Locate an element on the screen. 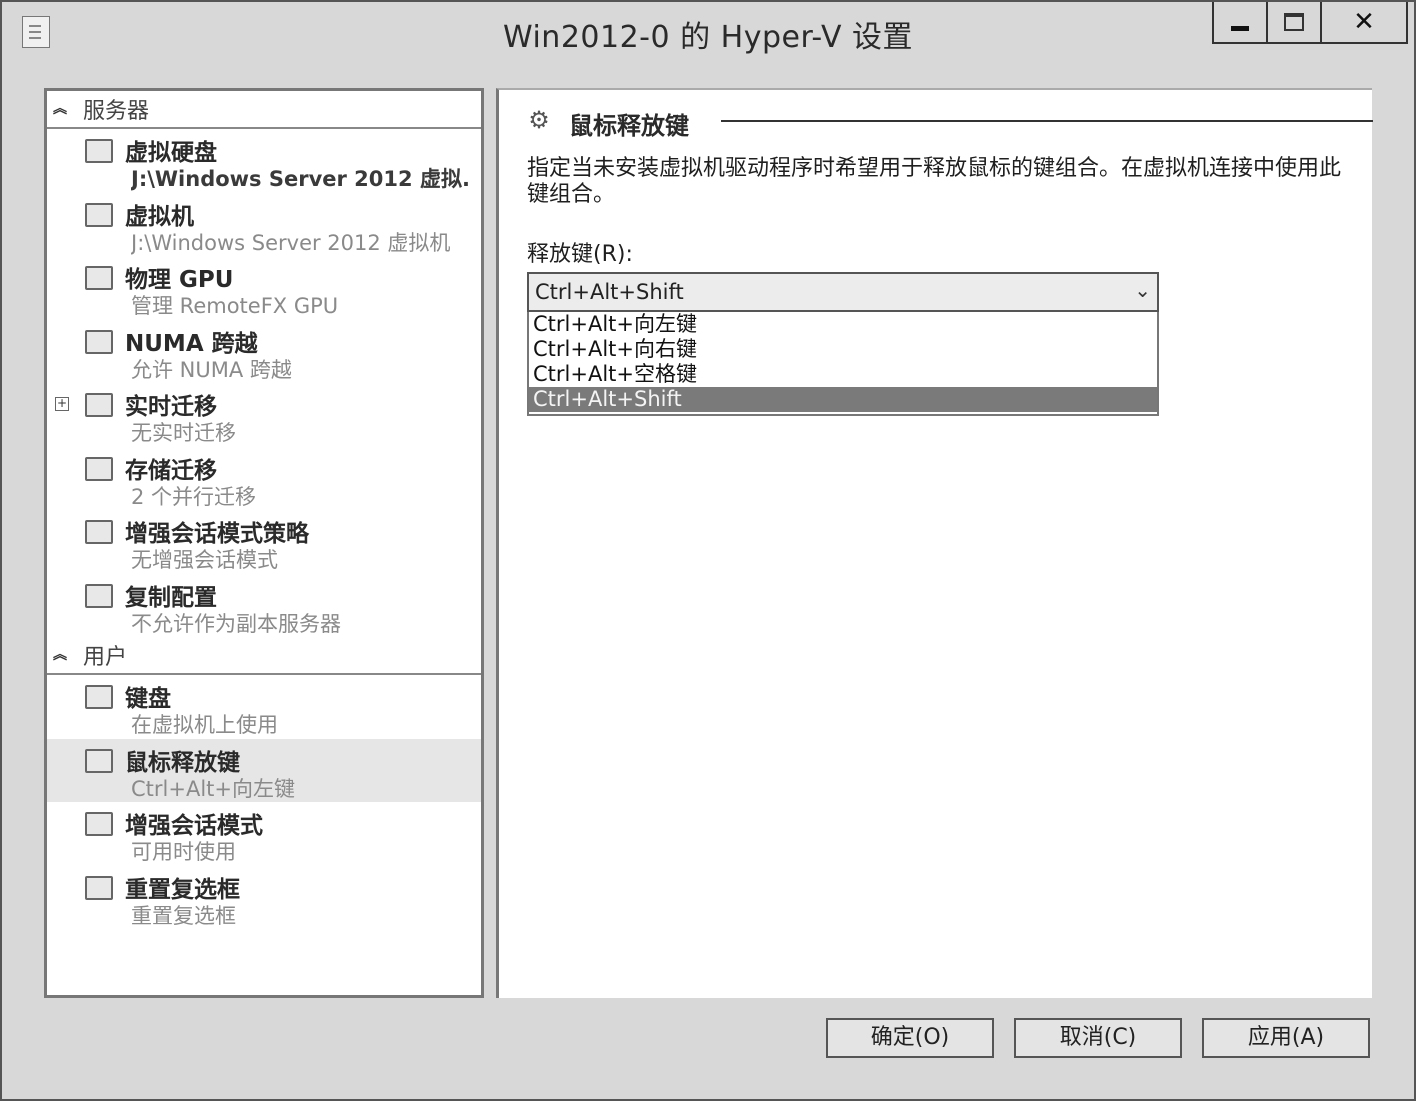 Image resolution: width=1416 pixels, height=1101 pixels. tree-item-subtitle: 2 个并行迁移 is located at coordinates (194, 496).